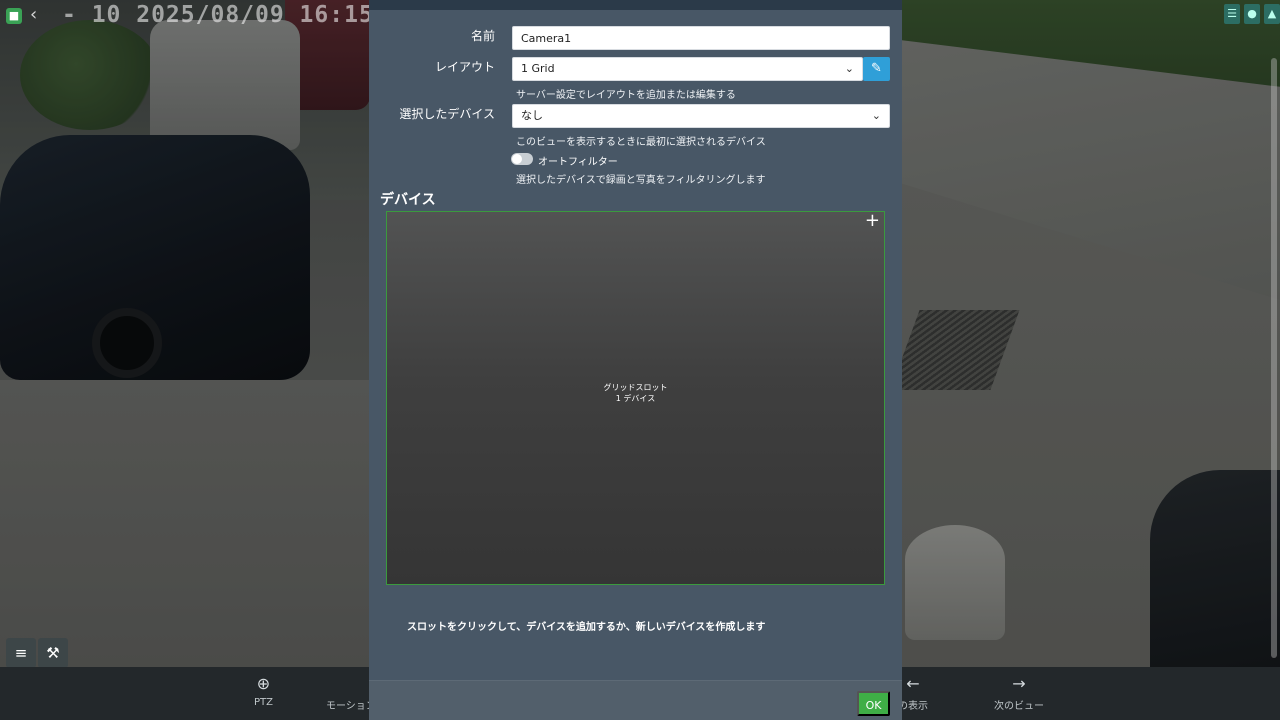  What do you see at coordinates (872, 221) in the screenshot?
I see `add-icon: +` at bounding box center [872, 221].